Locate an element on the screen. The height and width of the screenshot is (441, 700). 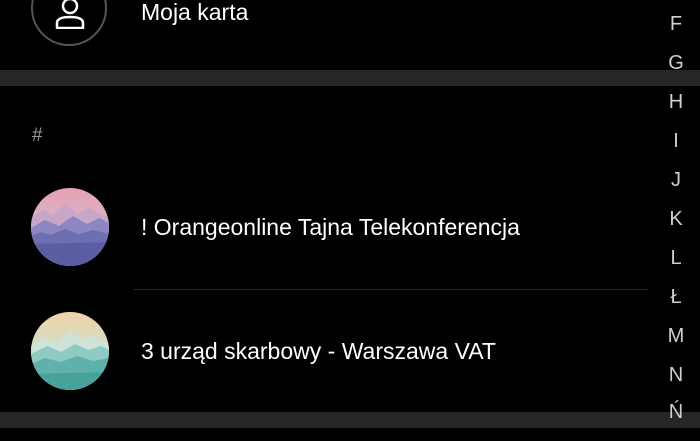
mountain-avatar-purple-icon is located at coordinates (70, 227).